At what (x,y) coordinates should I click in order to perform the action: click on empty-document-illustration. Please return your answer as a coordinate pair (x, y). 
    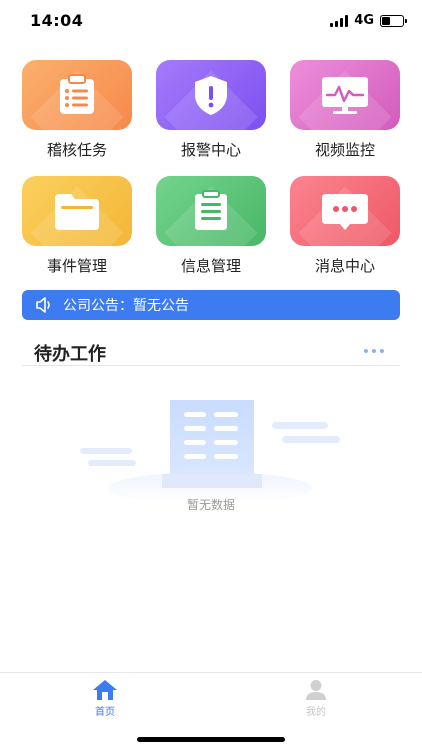
    Looking at the image, I should click on (210, 450).